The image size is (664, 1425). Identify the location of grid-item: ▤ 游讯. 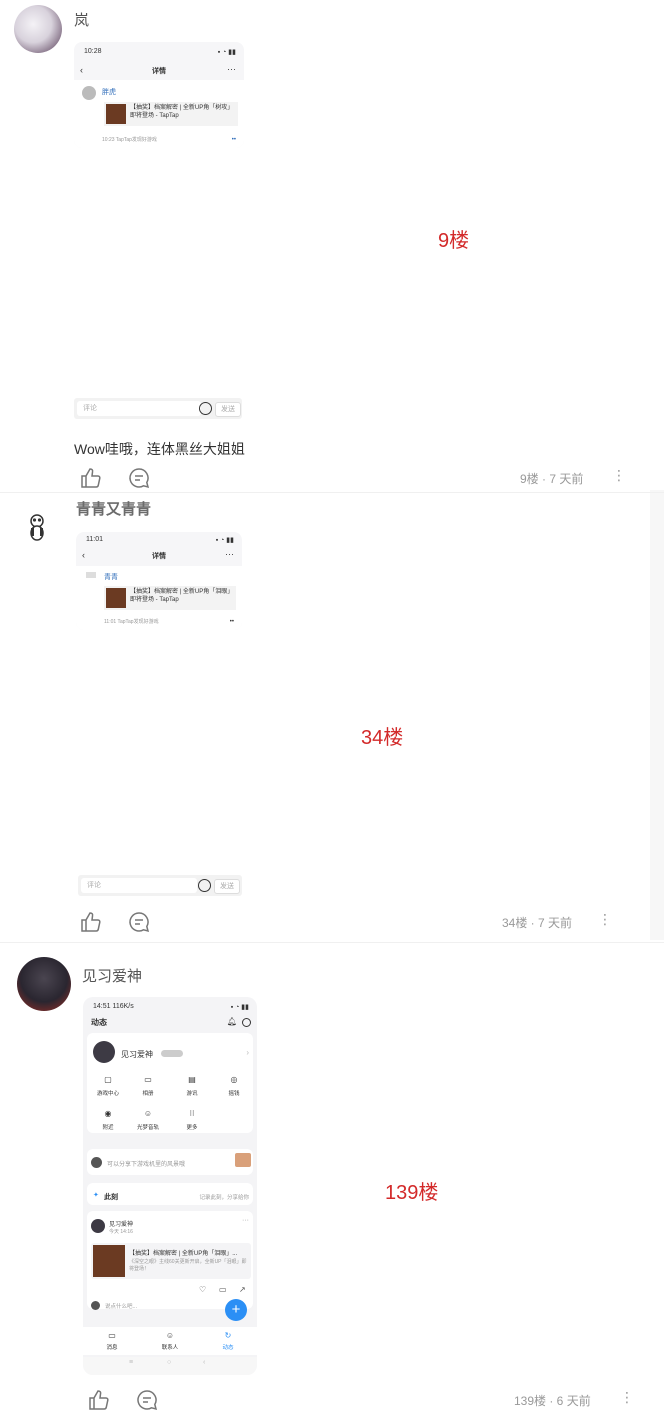
(192, 1086).